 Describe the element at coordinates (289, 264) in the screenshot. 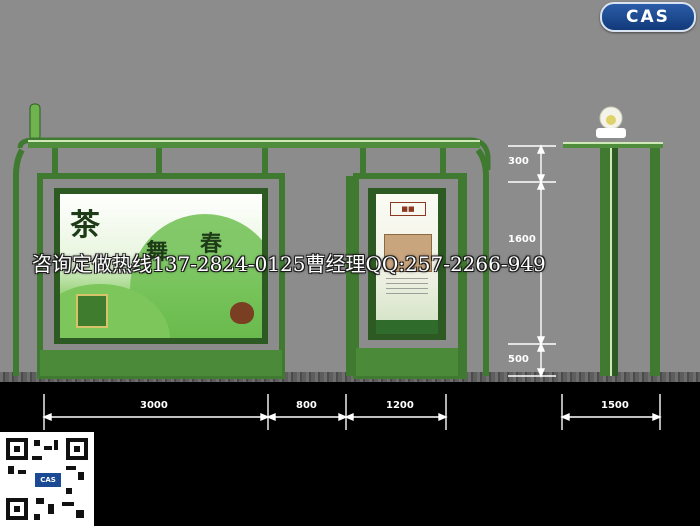

I see `contact-overlay-text: 咨询定做热线137-2824-0125曹经理QQ:257-2266-949` at that location.